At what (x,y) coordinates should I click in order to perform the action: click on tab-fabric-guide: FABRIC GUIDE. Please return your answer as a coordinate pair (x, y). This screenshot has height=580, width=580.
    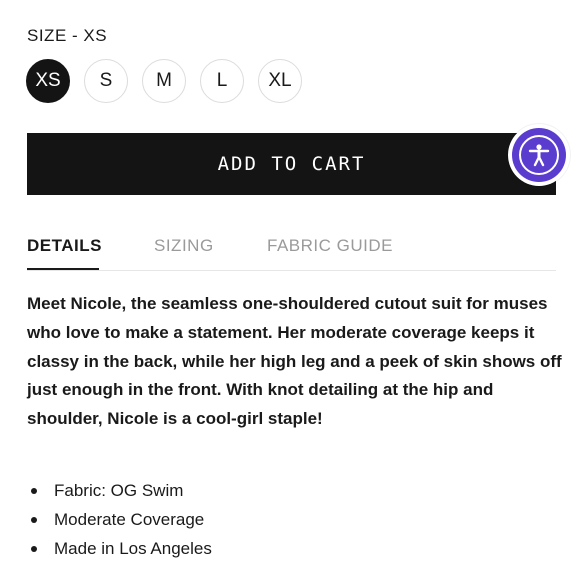
    Looking at the image, I should click on (330, 246).